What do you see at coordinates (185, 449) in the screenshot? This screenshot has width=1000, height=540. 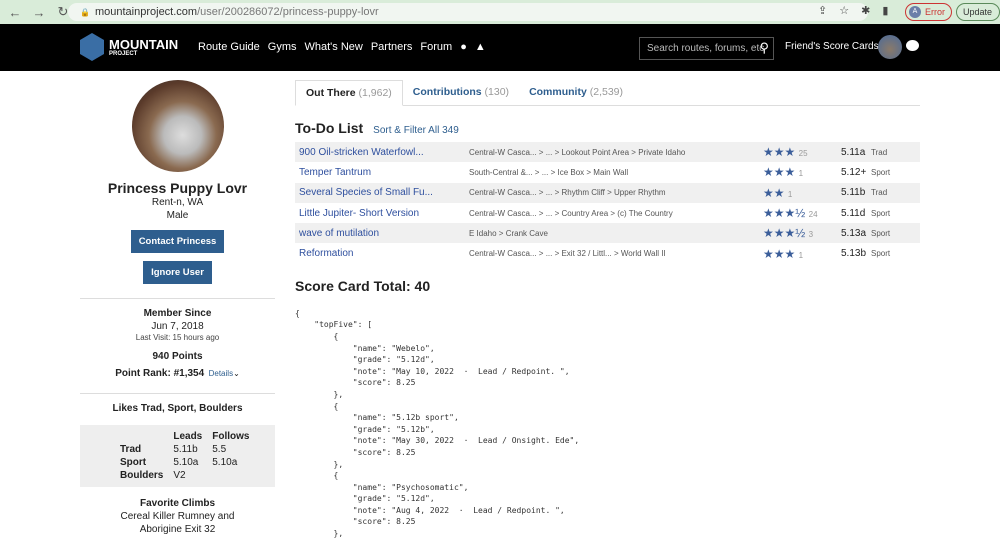 I see `grade-cell: 5.11b` at bounding box center [185, 449].